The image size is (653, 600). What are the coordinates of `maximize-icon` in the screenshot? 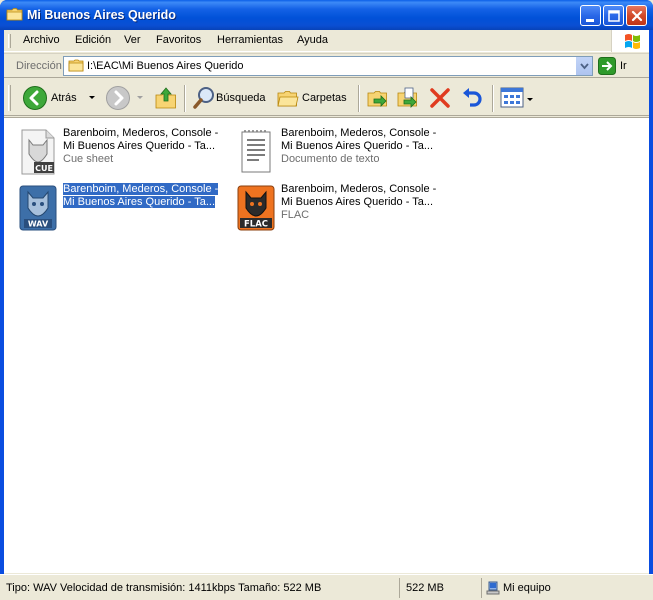 It's located at (614, 16).